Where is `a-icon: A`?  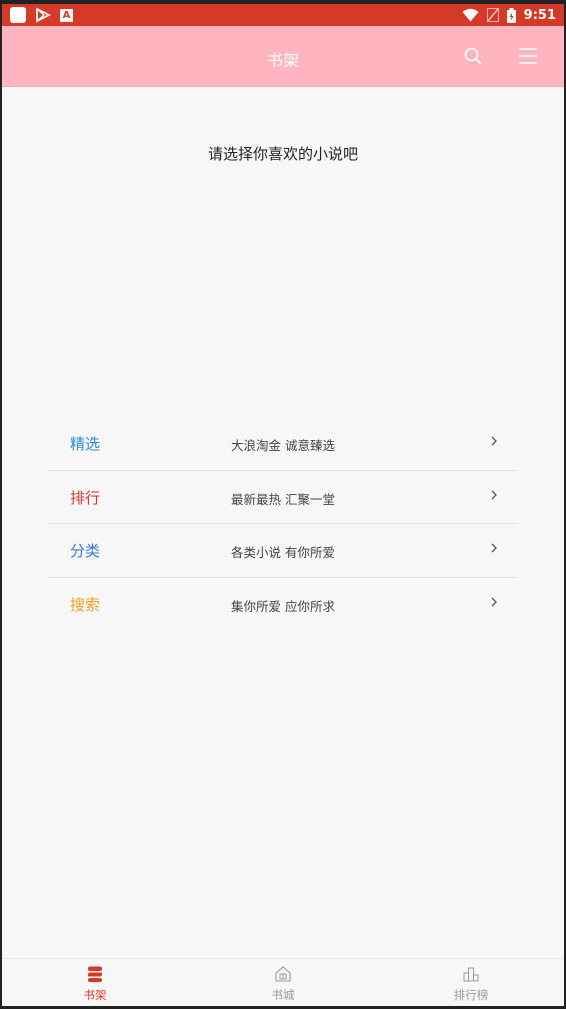 a-icon: A is located at coordinates (66, 15).